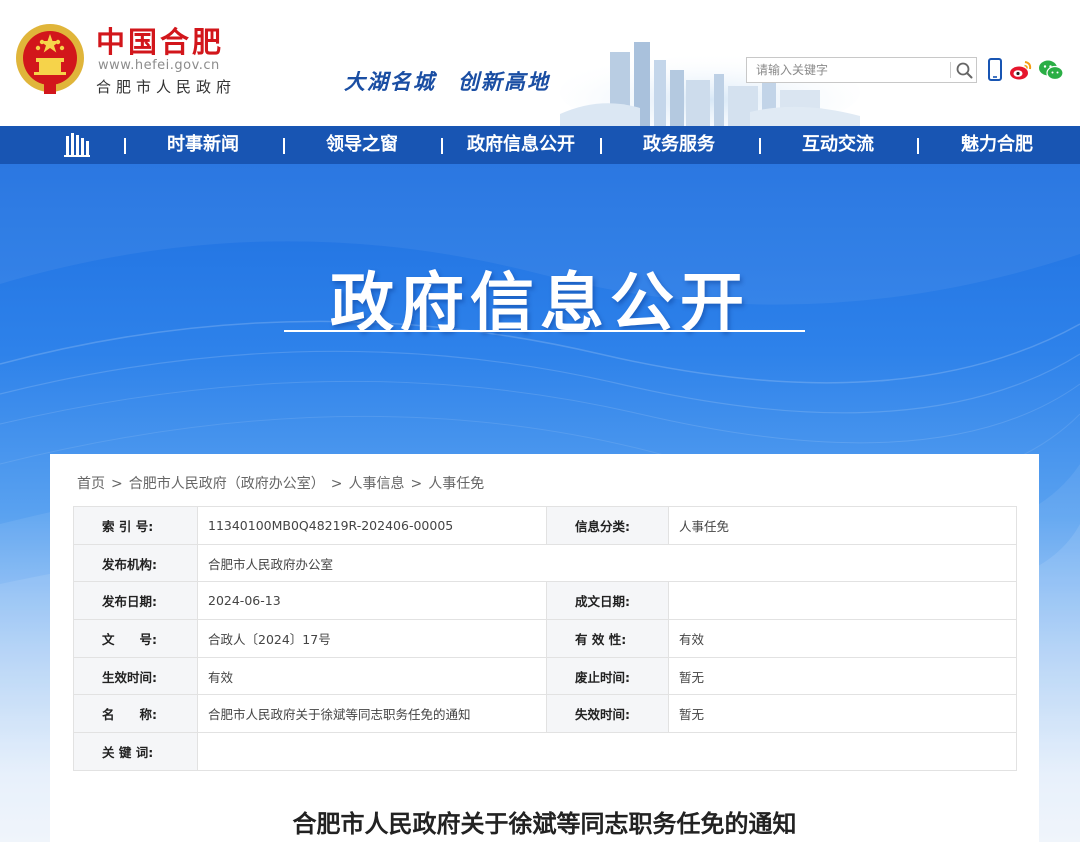 This screenshot has width=1080, height=842. Describe the element at coordinates (456, 484) in the screenshot. I see `breadcrumb-appointments: 人事任免` at that location.